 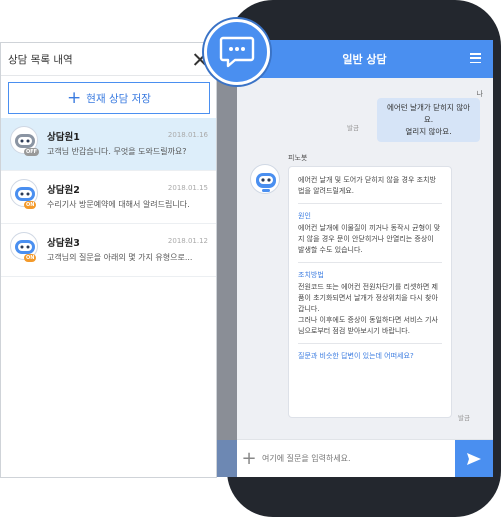 What do you see at coordinates (428, 113) in the screenshot?
I see `user-message-line: 에어턴 날개가 닫히지 않아요.` at bounding box center [428, 113].